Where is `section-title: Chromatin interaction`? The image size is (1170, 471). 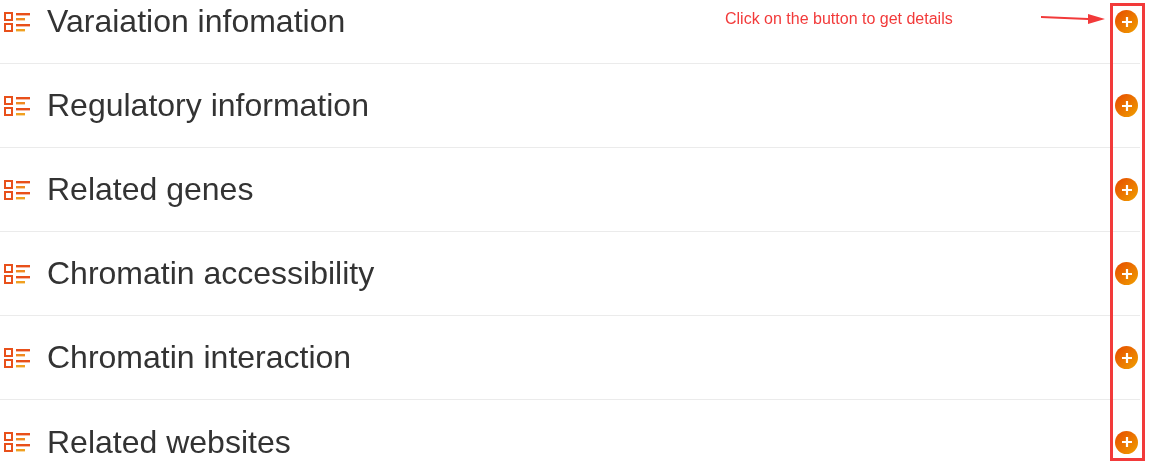 section-title: Chromatin interaction is located at coordinates (199, 357).